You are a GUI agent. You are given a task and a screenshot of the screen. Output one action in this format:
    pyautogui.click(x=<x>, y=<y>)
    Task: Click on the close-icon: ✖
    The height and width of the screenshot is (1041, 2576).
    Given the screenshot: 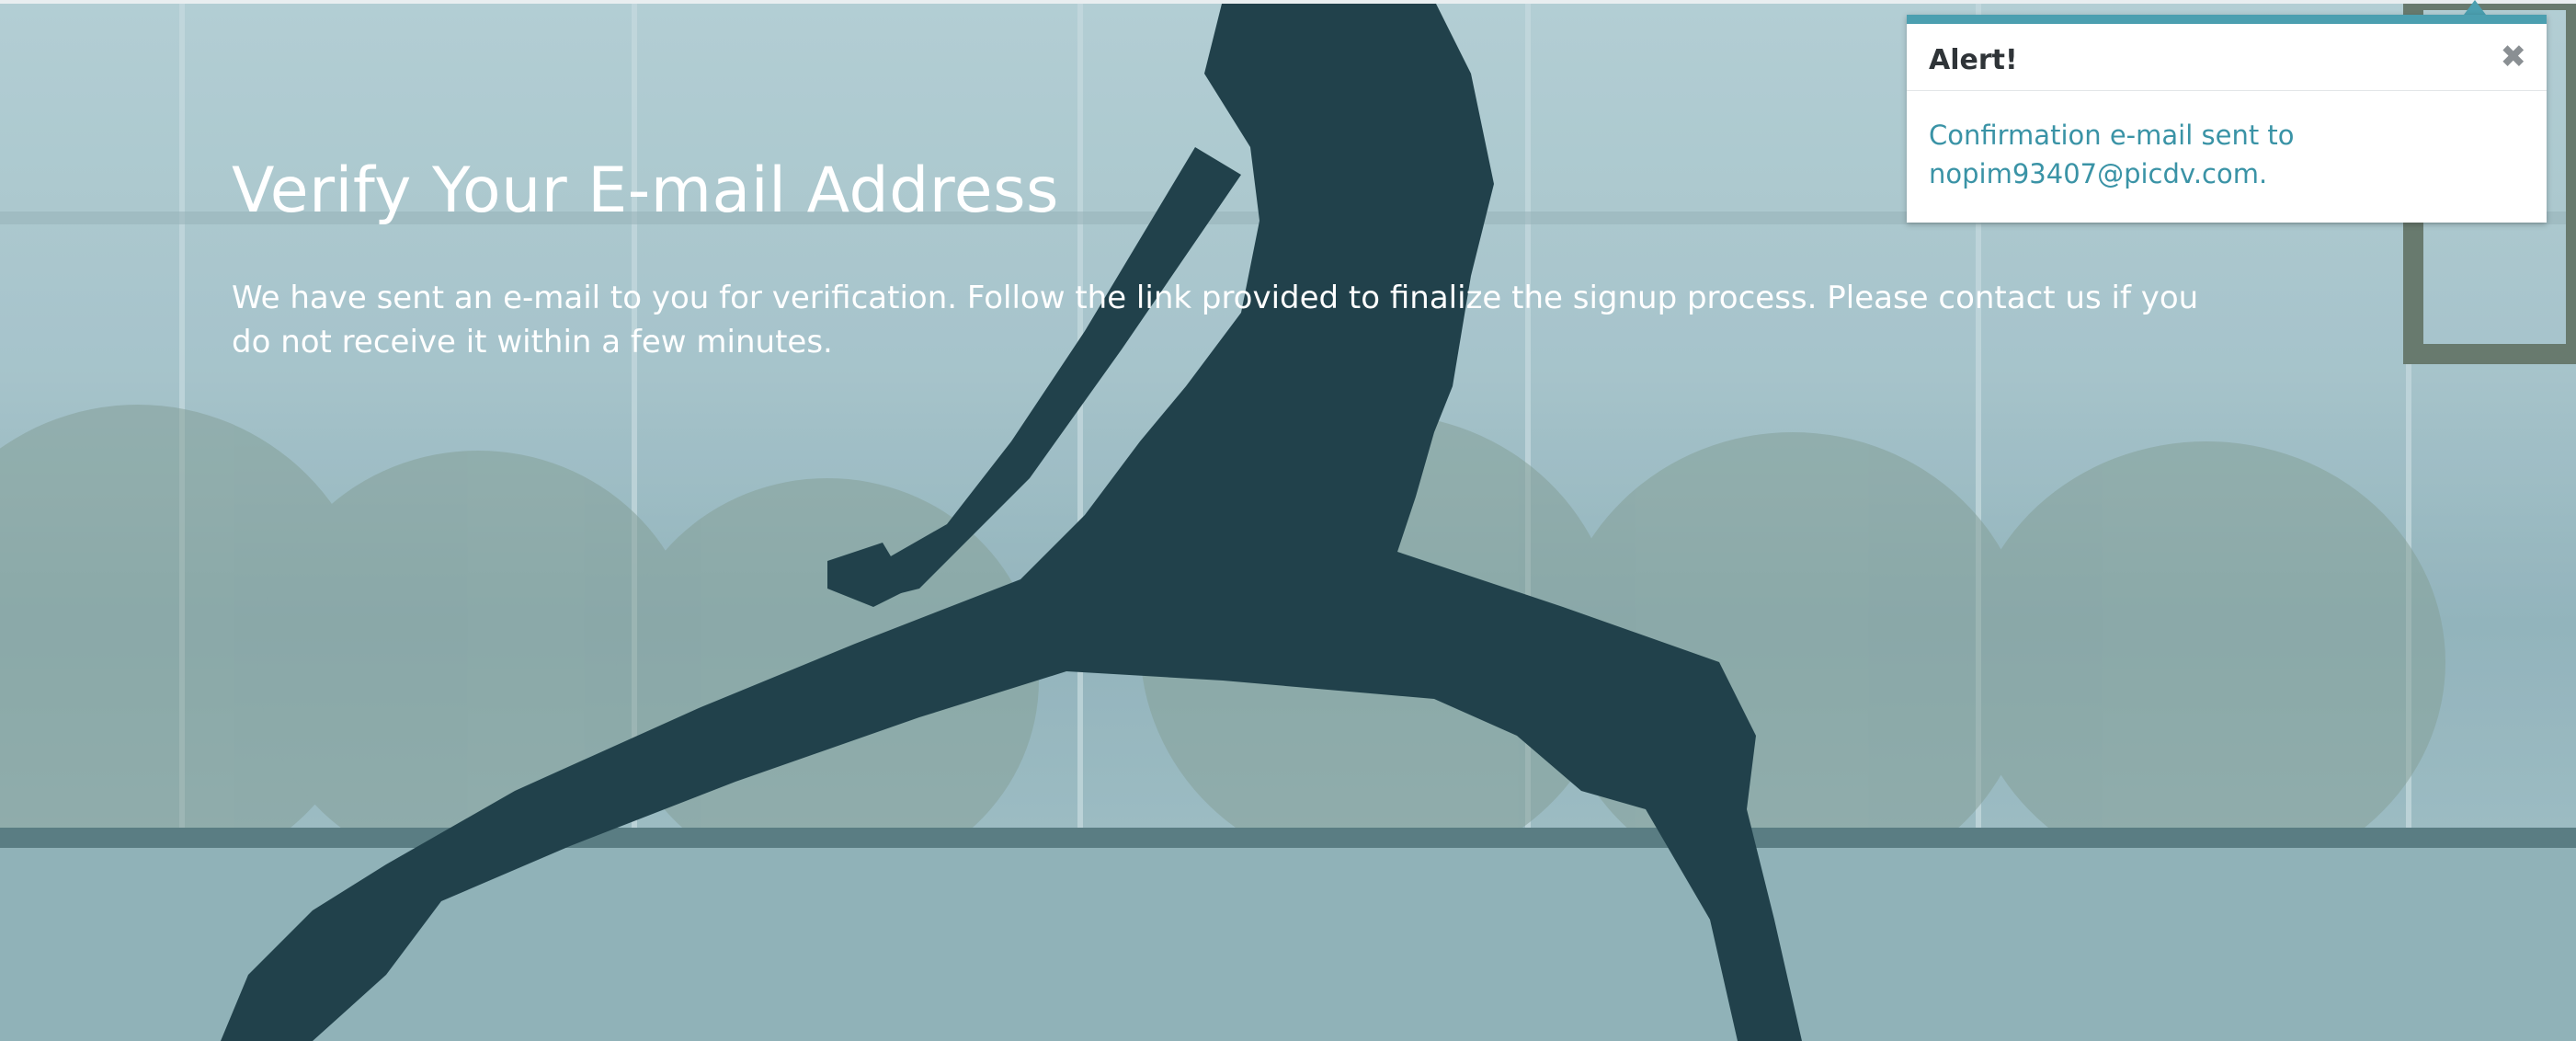 What is the action you would take?
    pyautogui.click(x=2514, y=57)
    